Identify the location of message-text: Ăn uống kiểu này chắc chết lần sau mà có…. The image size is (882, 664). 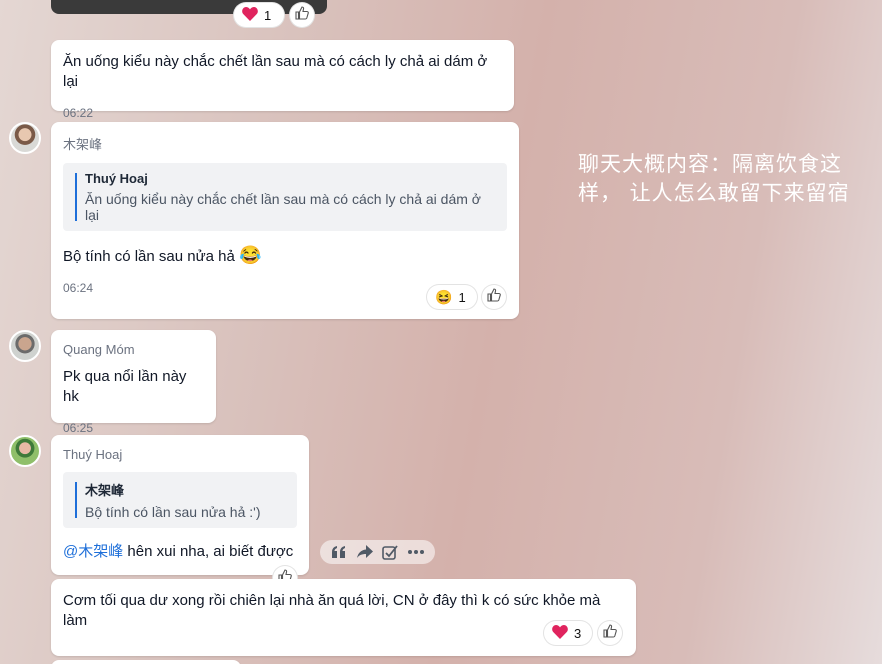
(275, 71).